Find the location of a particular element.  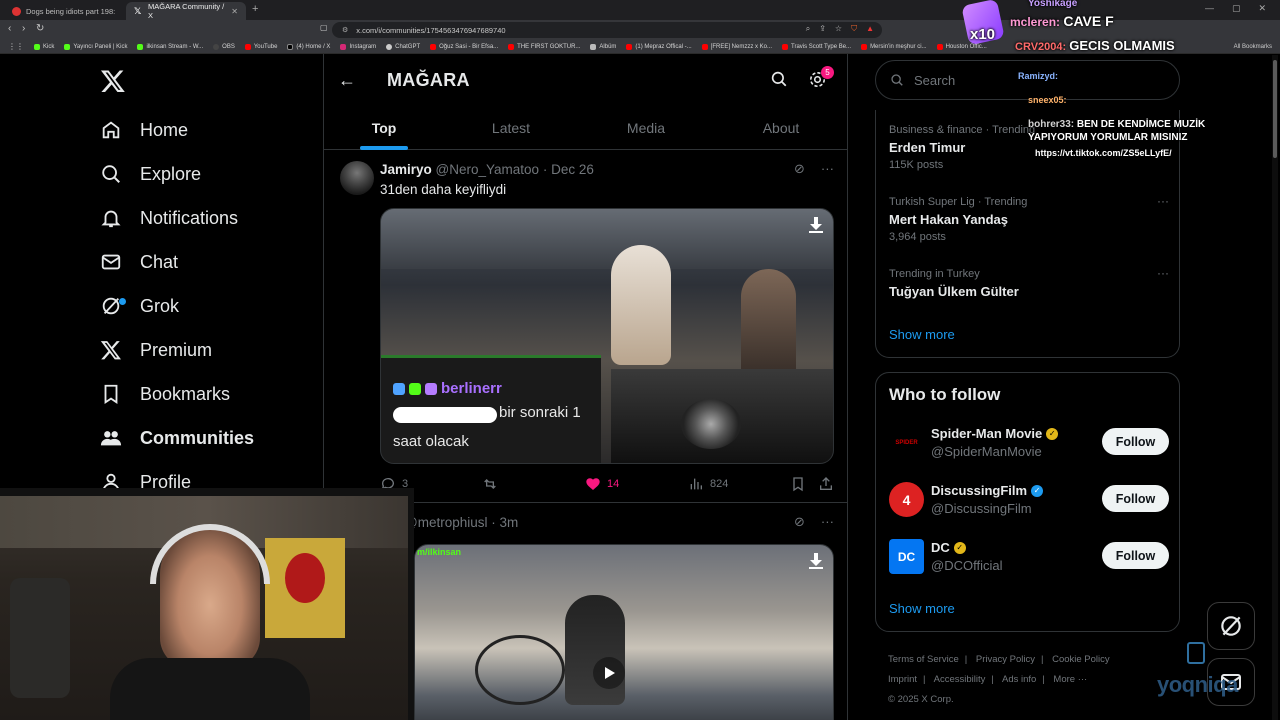

bookmark-star-icon: ☆ is located at coordinates (838, 29).